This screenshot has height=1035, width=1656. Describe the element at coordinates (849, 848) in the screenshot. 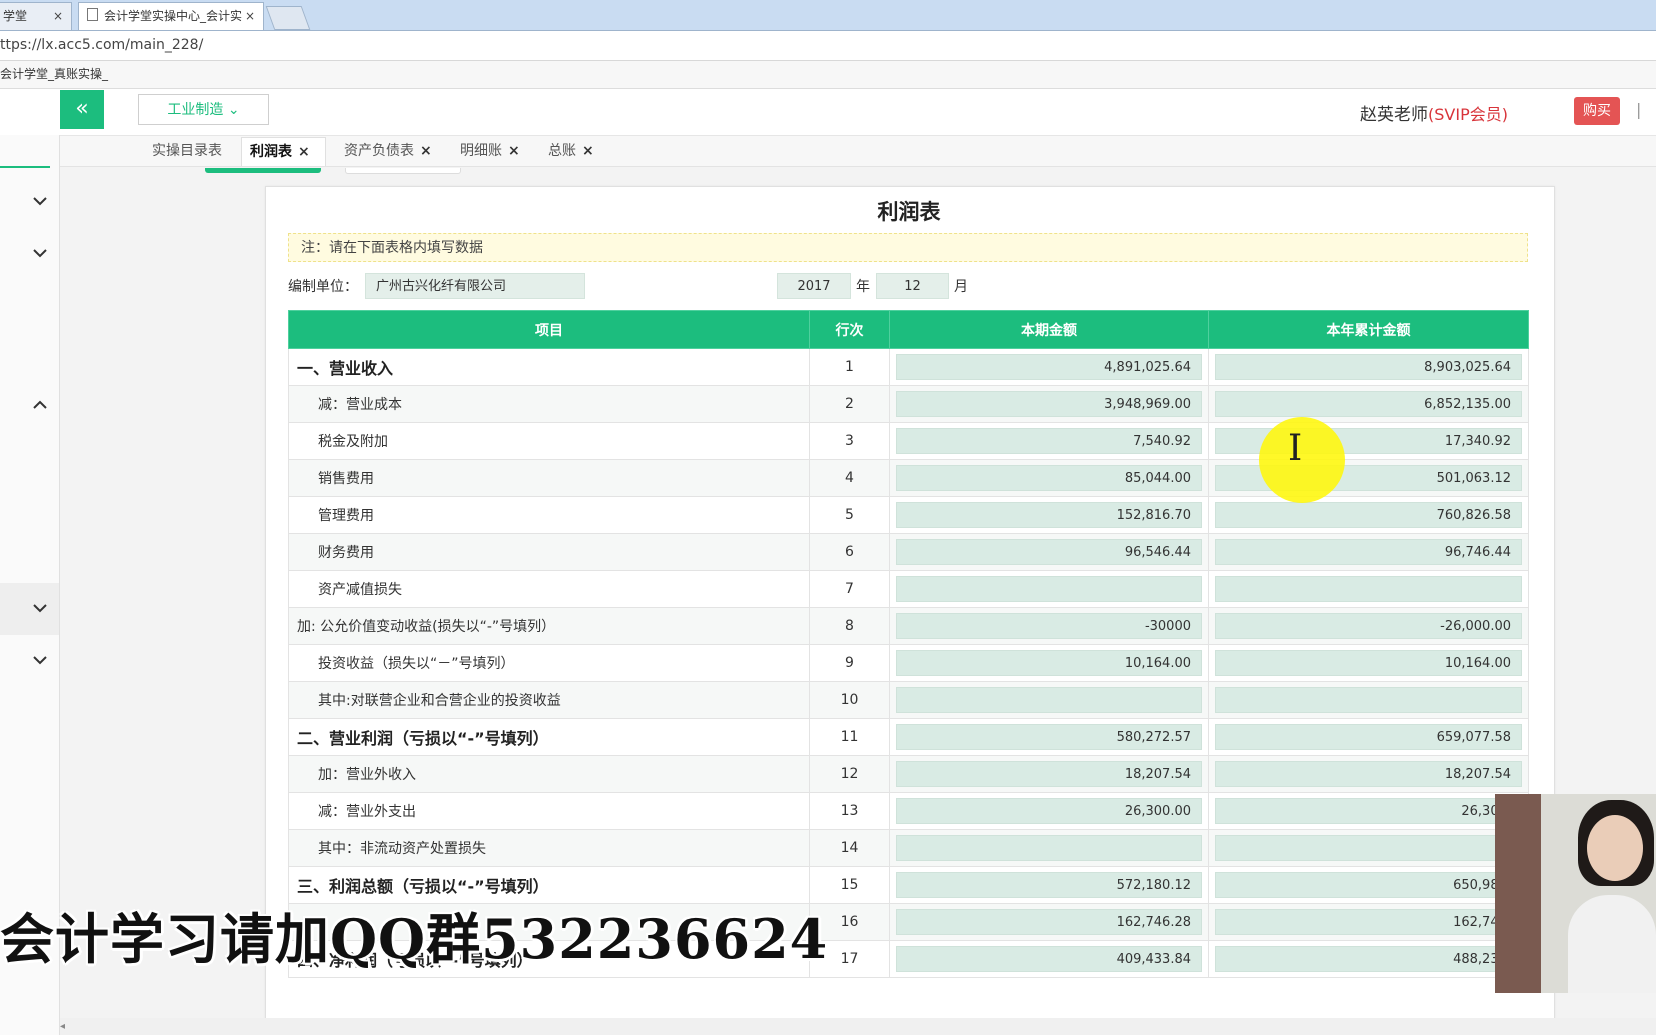

I see `row-number-cell: 14` at that location.